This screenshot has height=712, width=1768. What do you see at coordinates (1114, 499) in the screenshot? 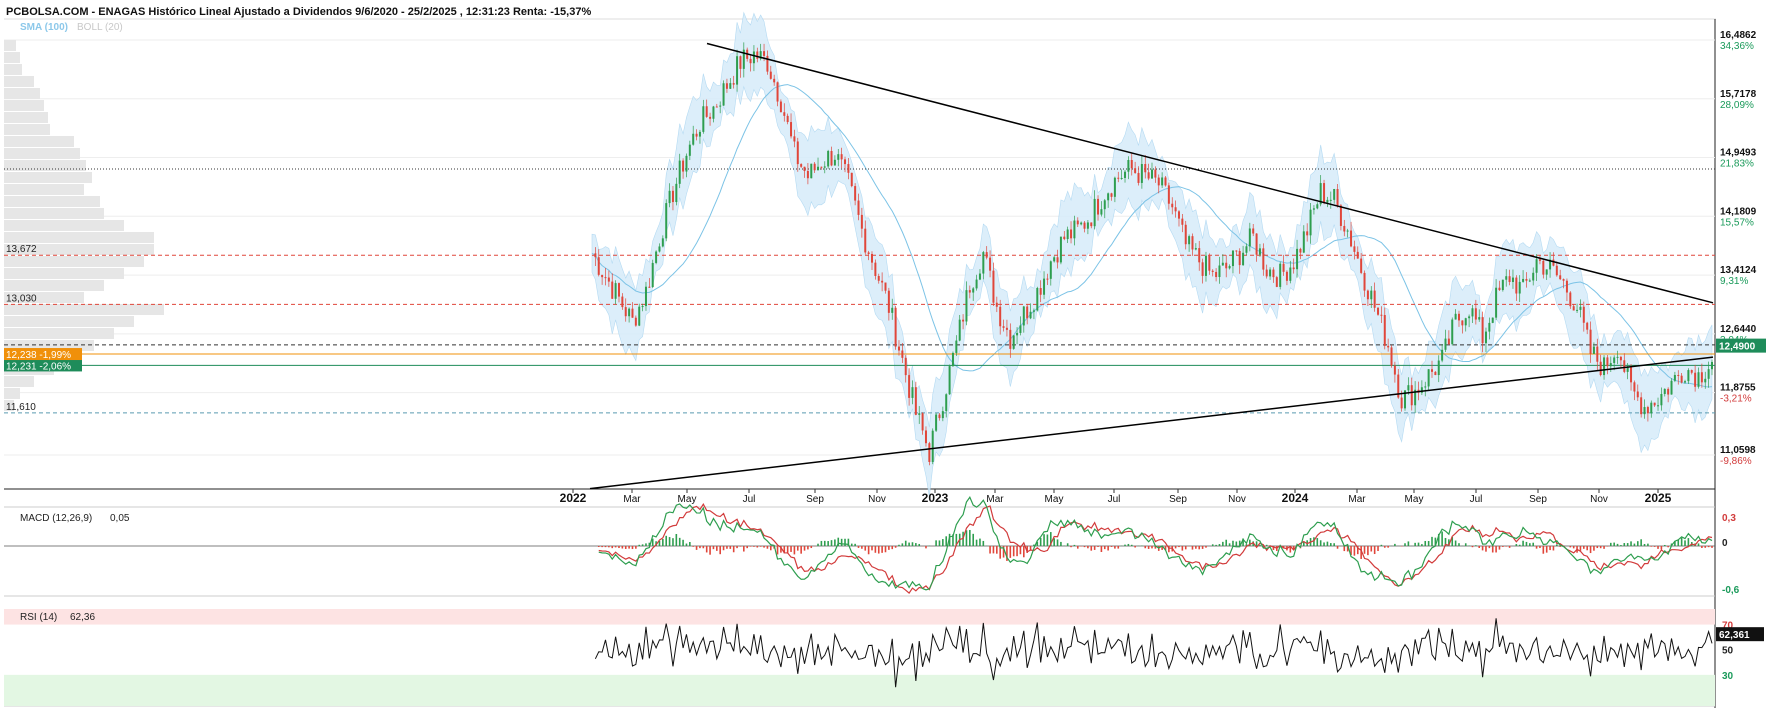
I see `x-tick-label: Jul` at bounding box center [1114, 499].